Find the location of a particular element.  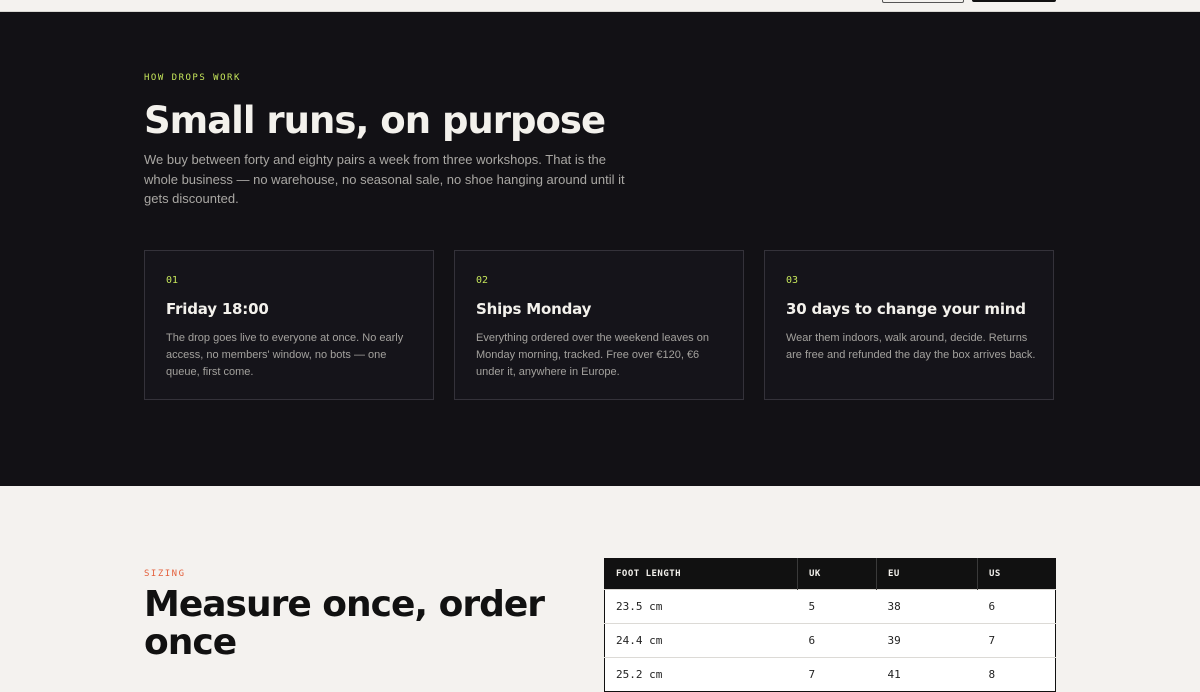

cell-uk: 5 is located at coordinates (837, 606).